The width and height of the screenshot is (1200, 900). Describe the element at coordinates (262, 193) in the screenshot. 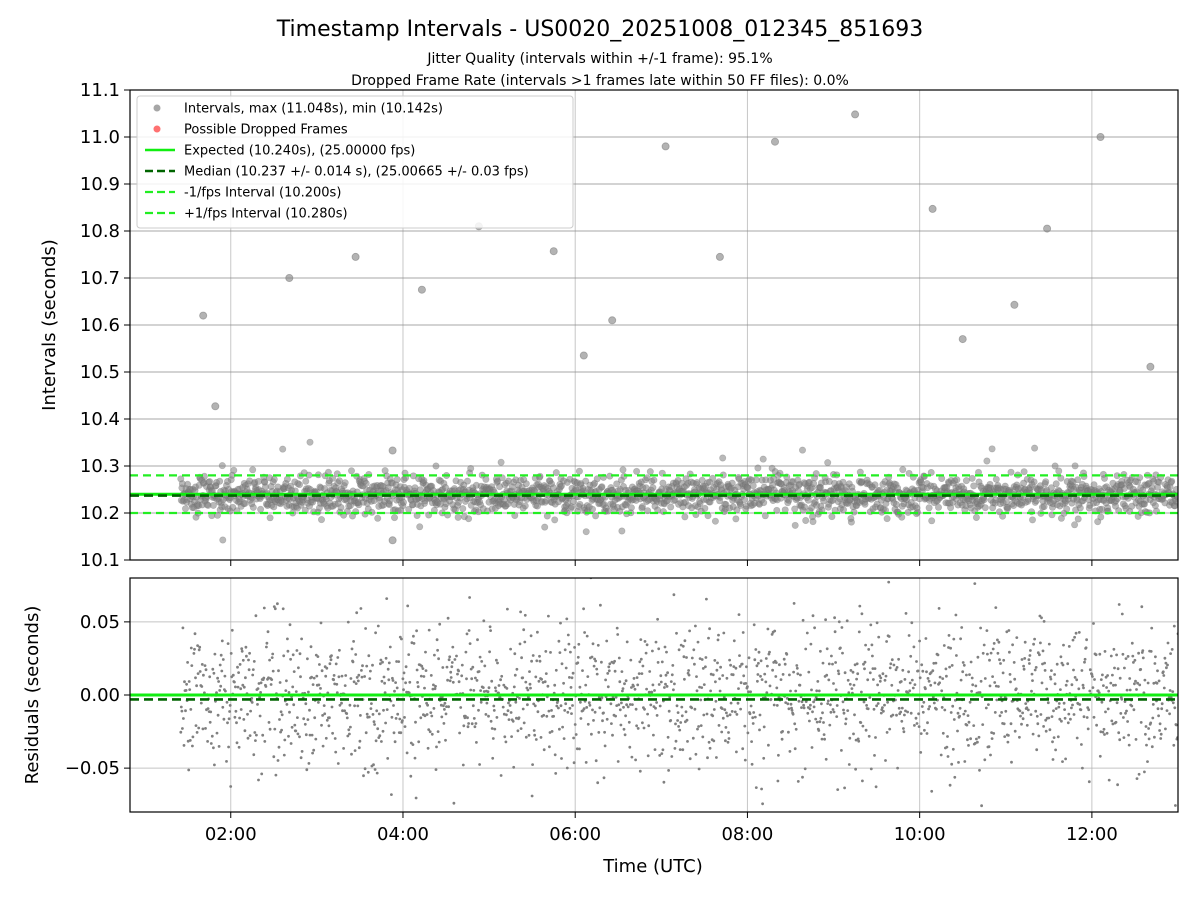

I see `legend-label: -1/fps Interval (10.200s)` at that location.